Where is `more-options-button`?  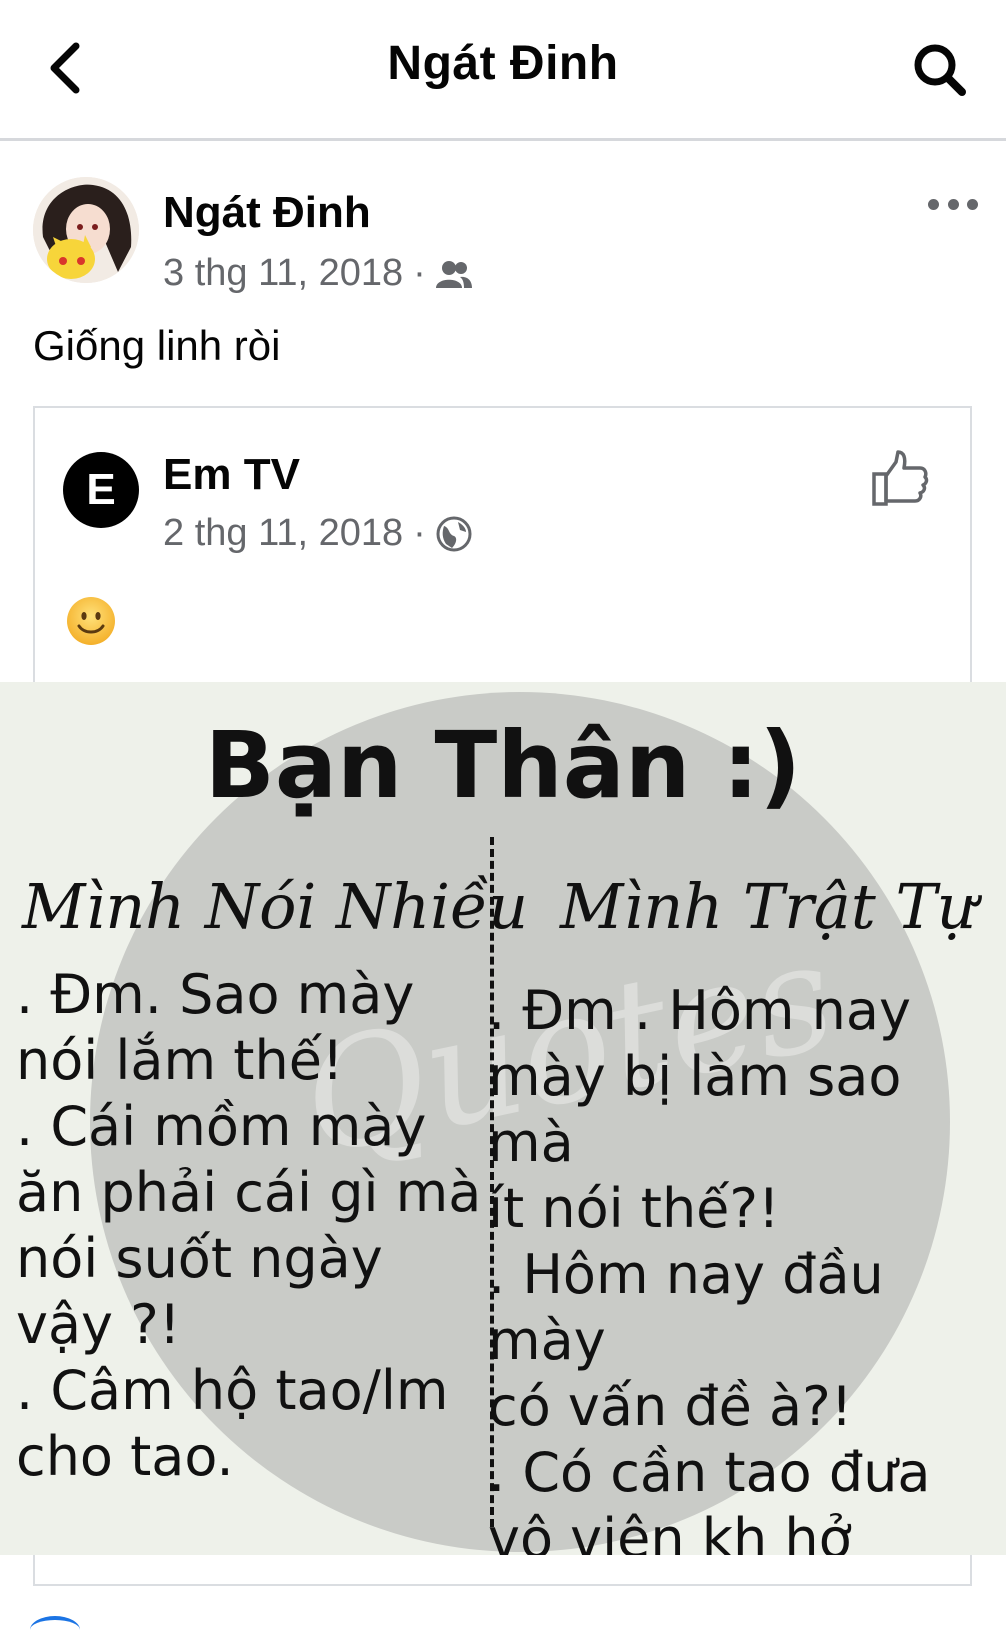 more-options-button is located at coordinates (953, 204).